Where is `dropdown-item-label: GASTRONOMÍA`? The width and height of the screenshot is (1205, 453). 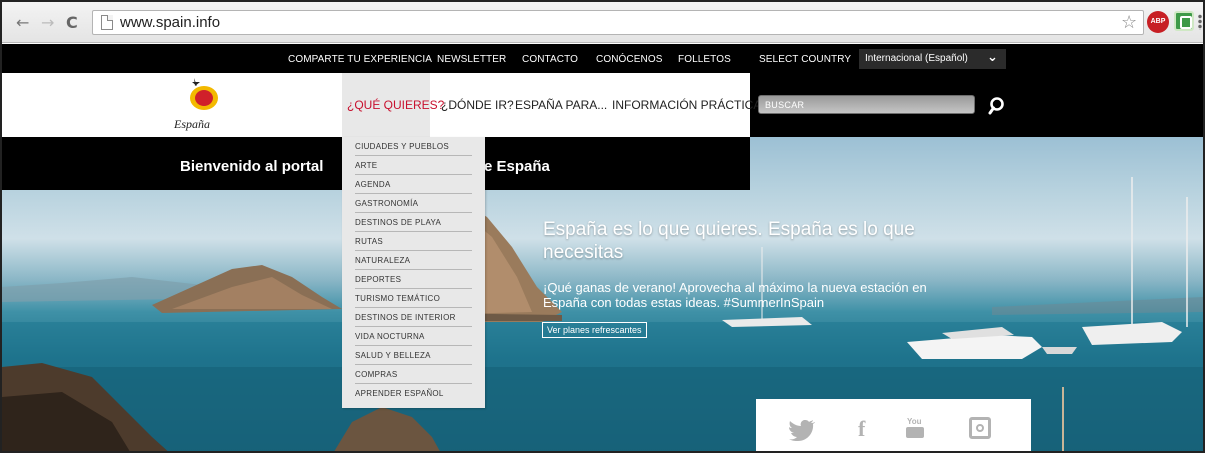 dropdown-item-label: GASTRONOMÍA is located at coordinates (387, 203).